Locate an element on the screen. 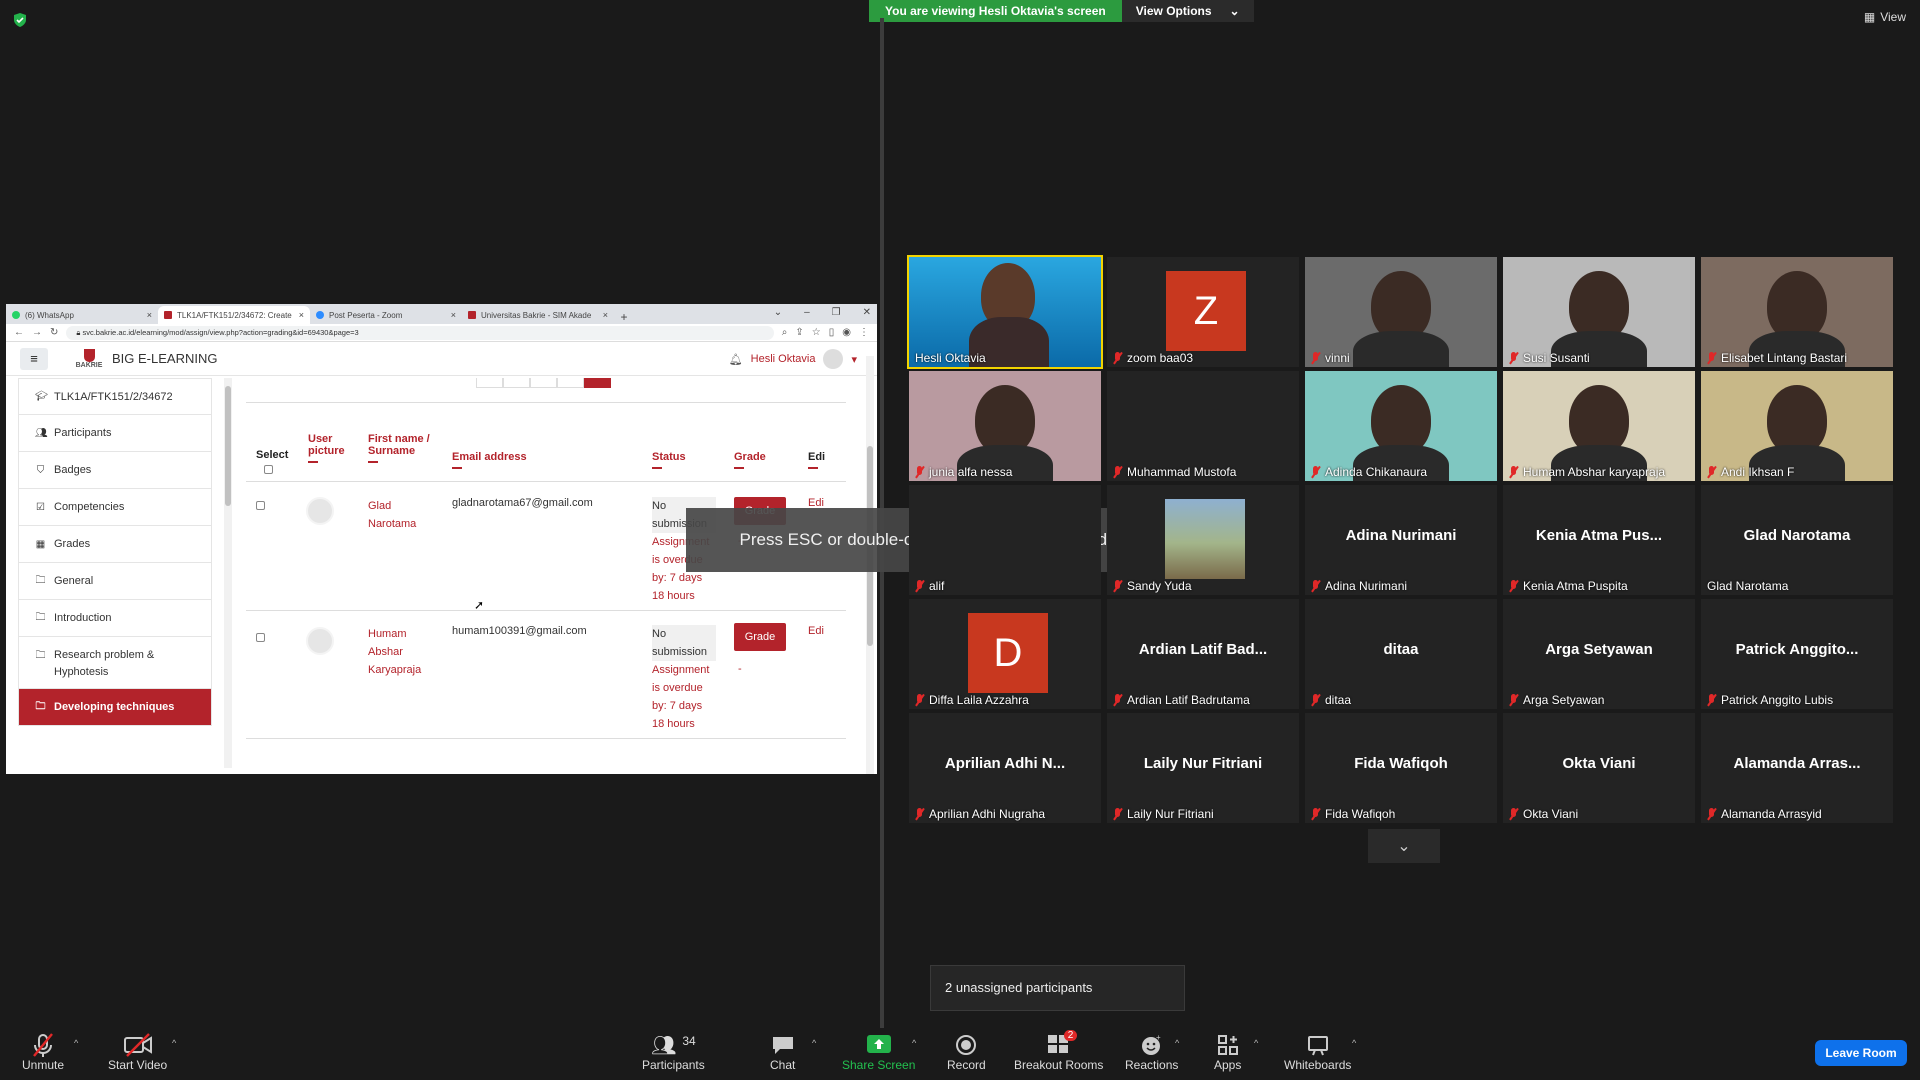 The width and height of the screenshot is (1920, 1080). restore-icon: ❐ is located at coordinates (836, 312).